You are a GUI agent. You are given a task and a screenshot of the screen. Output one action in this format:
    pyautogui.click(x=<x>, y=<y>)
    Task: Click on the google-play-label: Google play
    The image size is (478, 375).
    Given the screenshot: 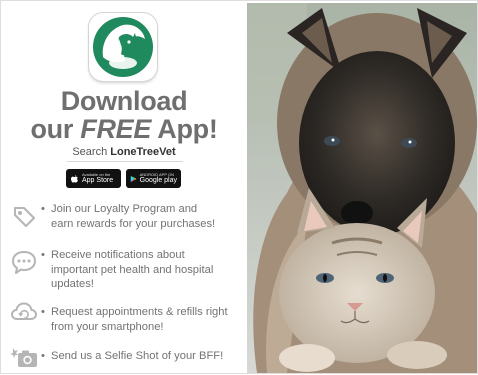 What is the action you would take?
    pyautogui.click(x=158, y=180)
    